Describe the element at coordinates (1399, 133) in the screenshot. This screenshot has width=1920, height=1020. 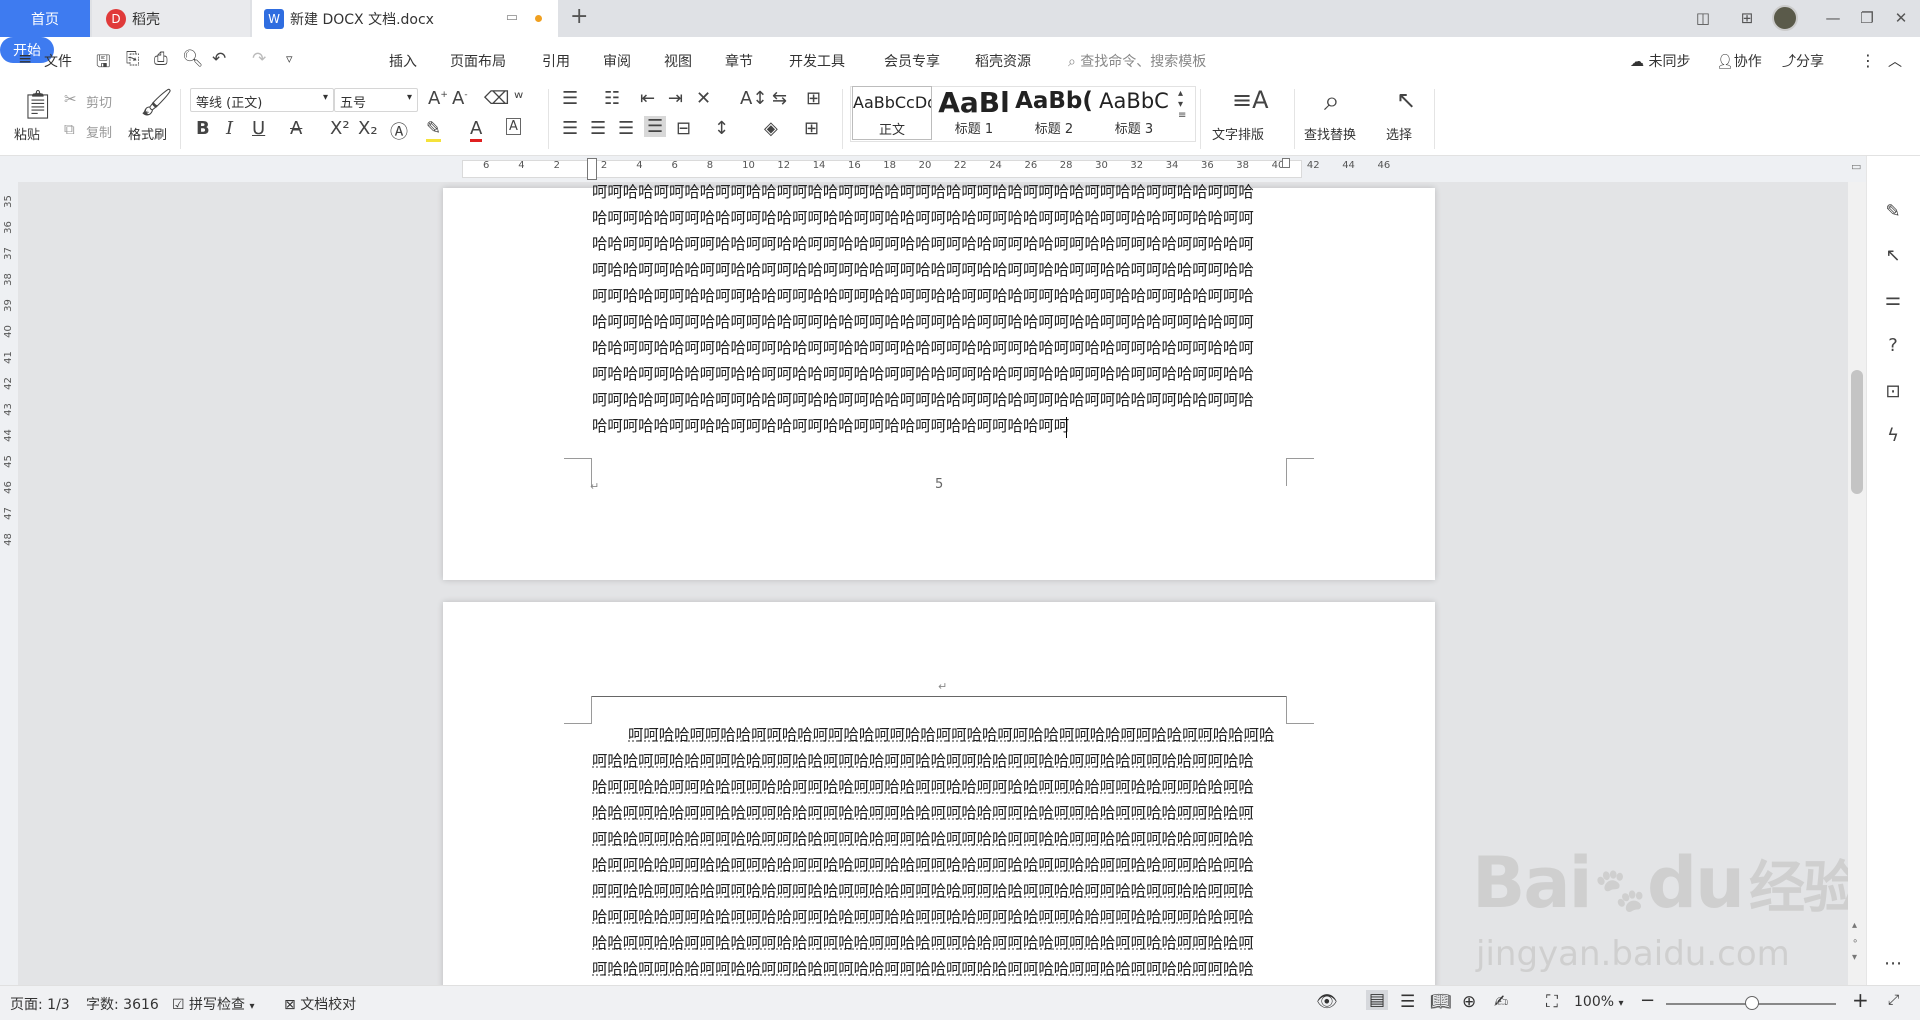
I see `select-button: 选择` at that location.